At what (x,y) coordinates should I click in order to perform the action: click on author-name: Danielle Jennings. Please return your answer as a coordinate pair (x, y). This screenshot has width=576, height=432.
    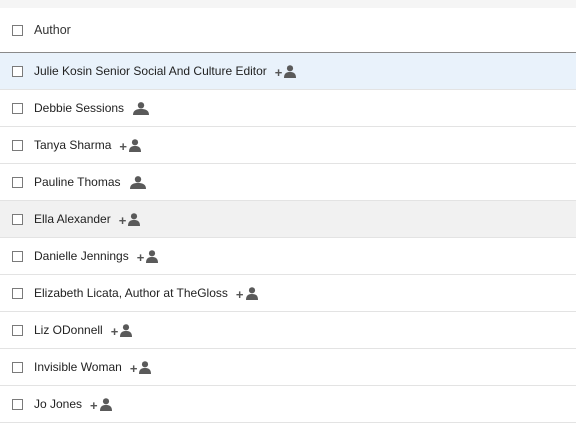
    Looking at the image, I should click on (81, 256).